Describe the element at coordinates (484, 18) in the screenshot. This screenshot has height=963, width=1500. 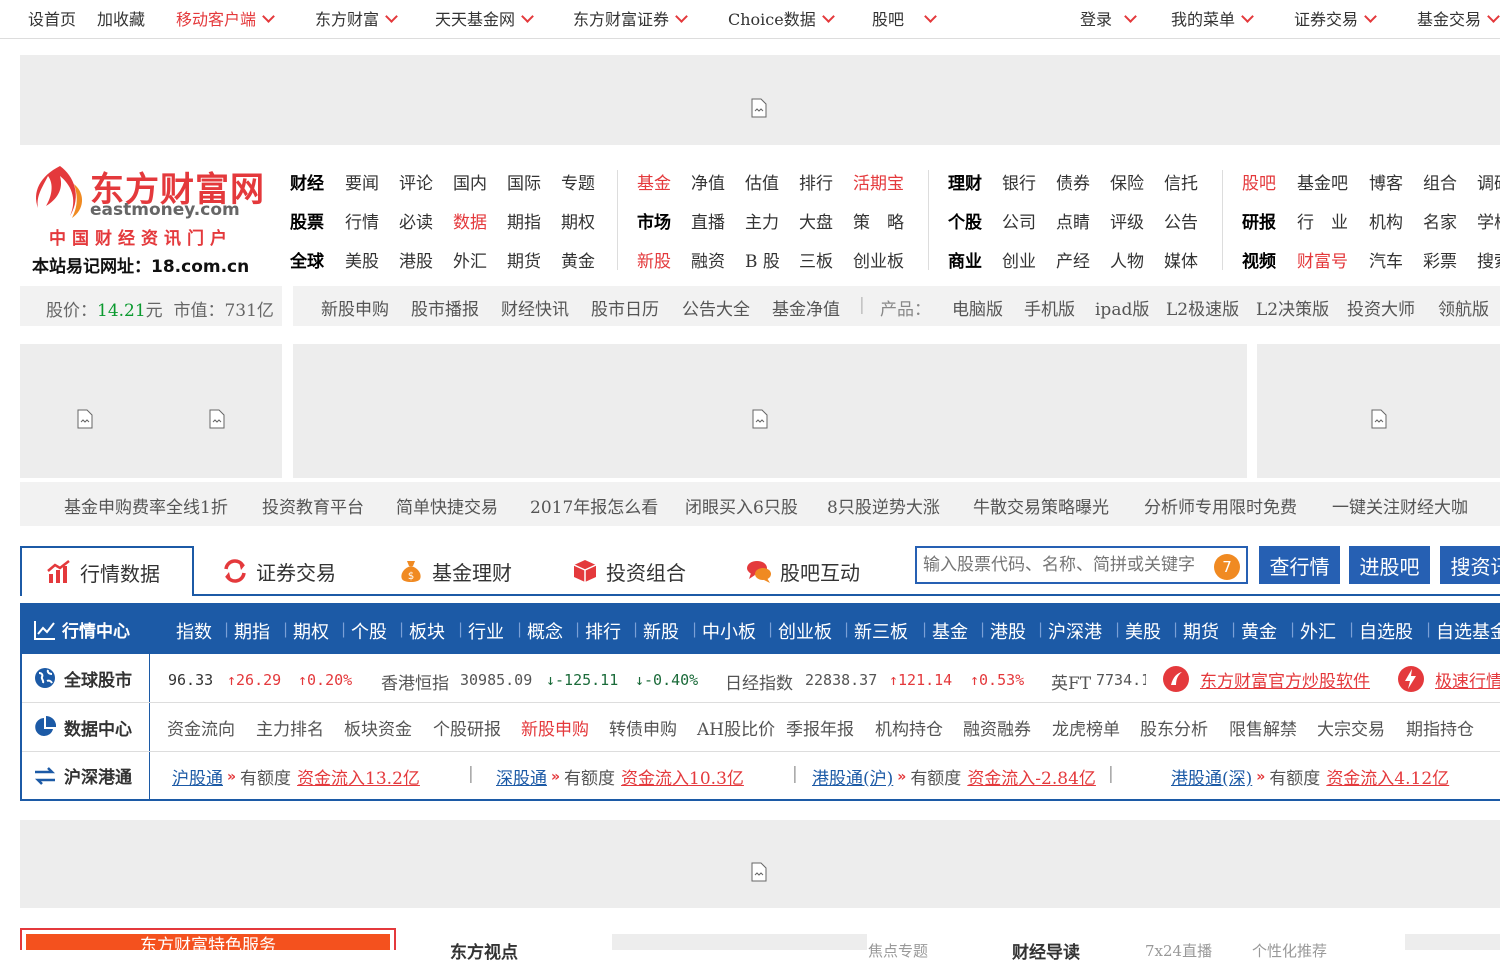
I see `menu-tiantian-fund: 天天基金网` at that location.